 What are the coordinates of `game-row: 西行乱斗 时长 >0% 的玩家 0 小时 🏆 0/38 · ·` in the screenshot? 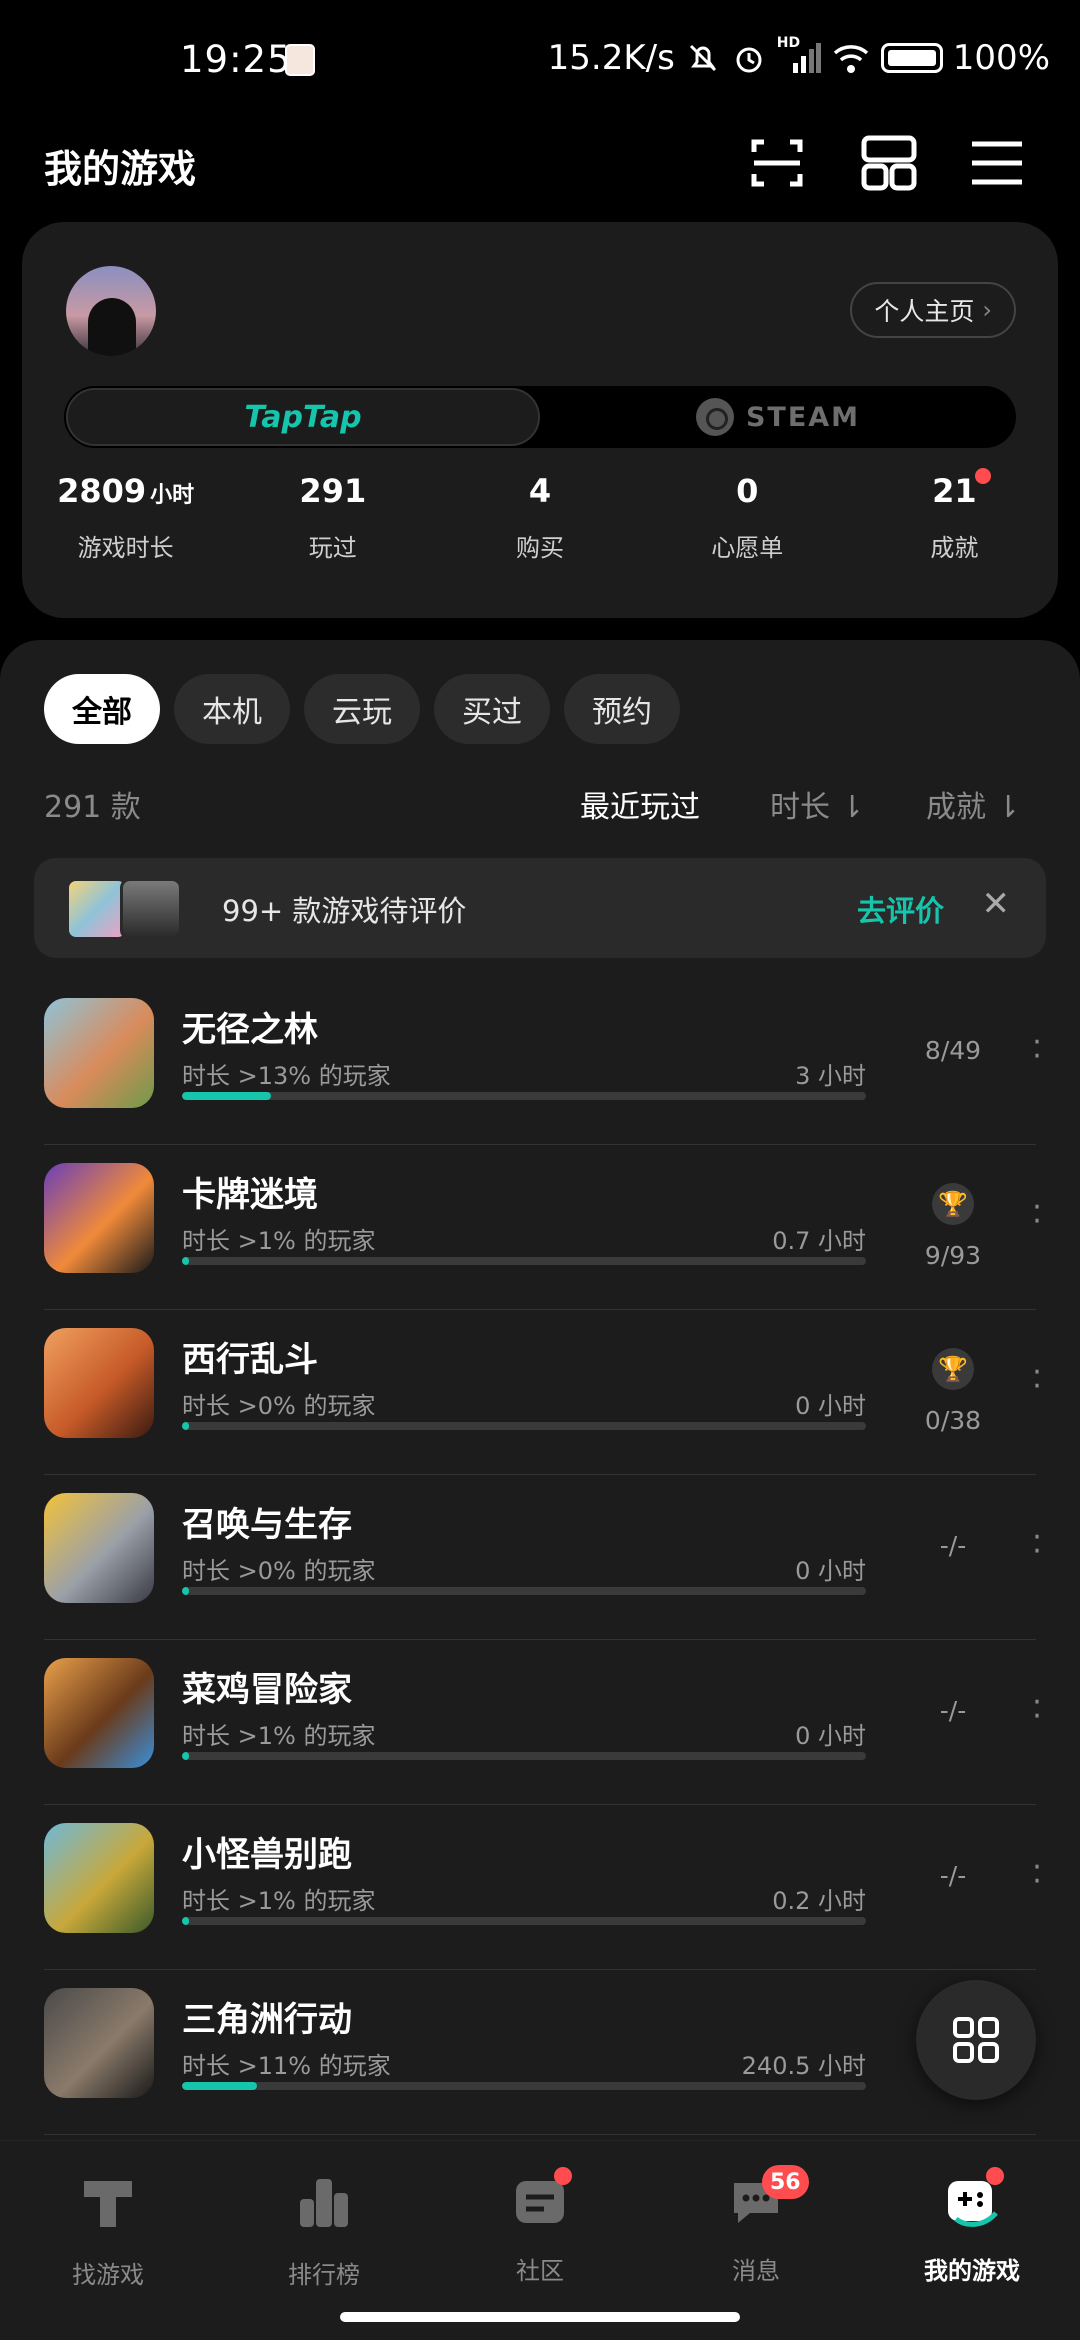 It's located at (540, 1392).